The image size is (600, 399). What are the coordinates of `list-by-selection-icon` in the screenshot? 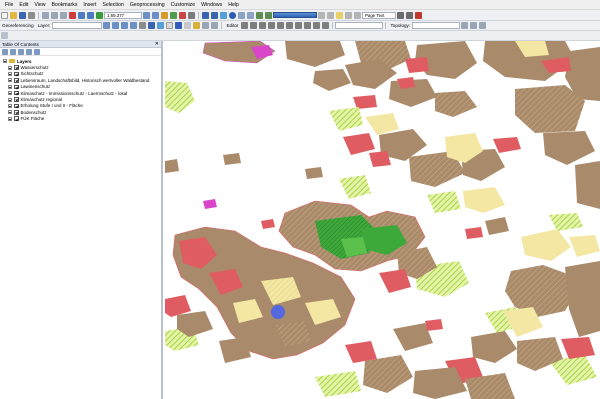 It's located at (29, 51).